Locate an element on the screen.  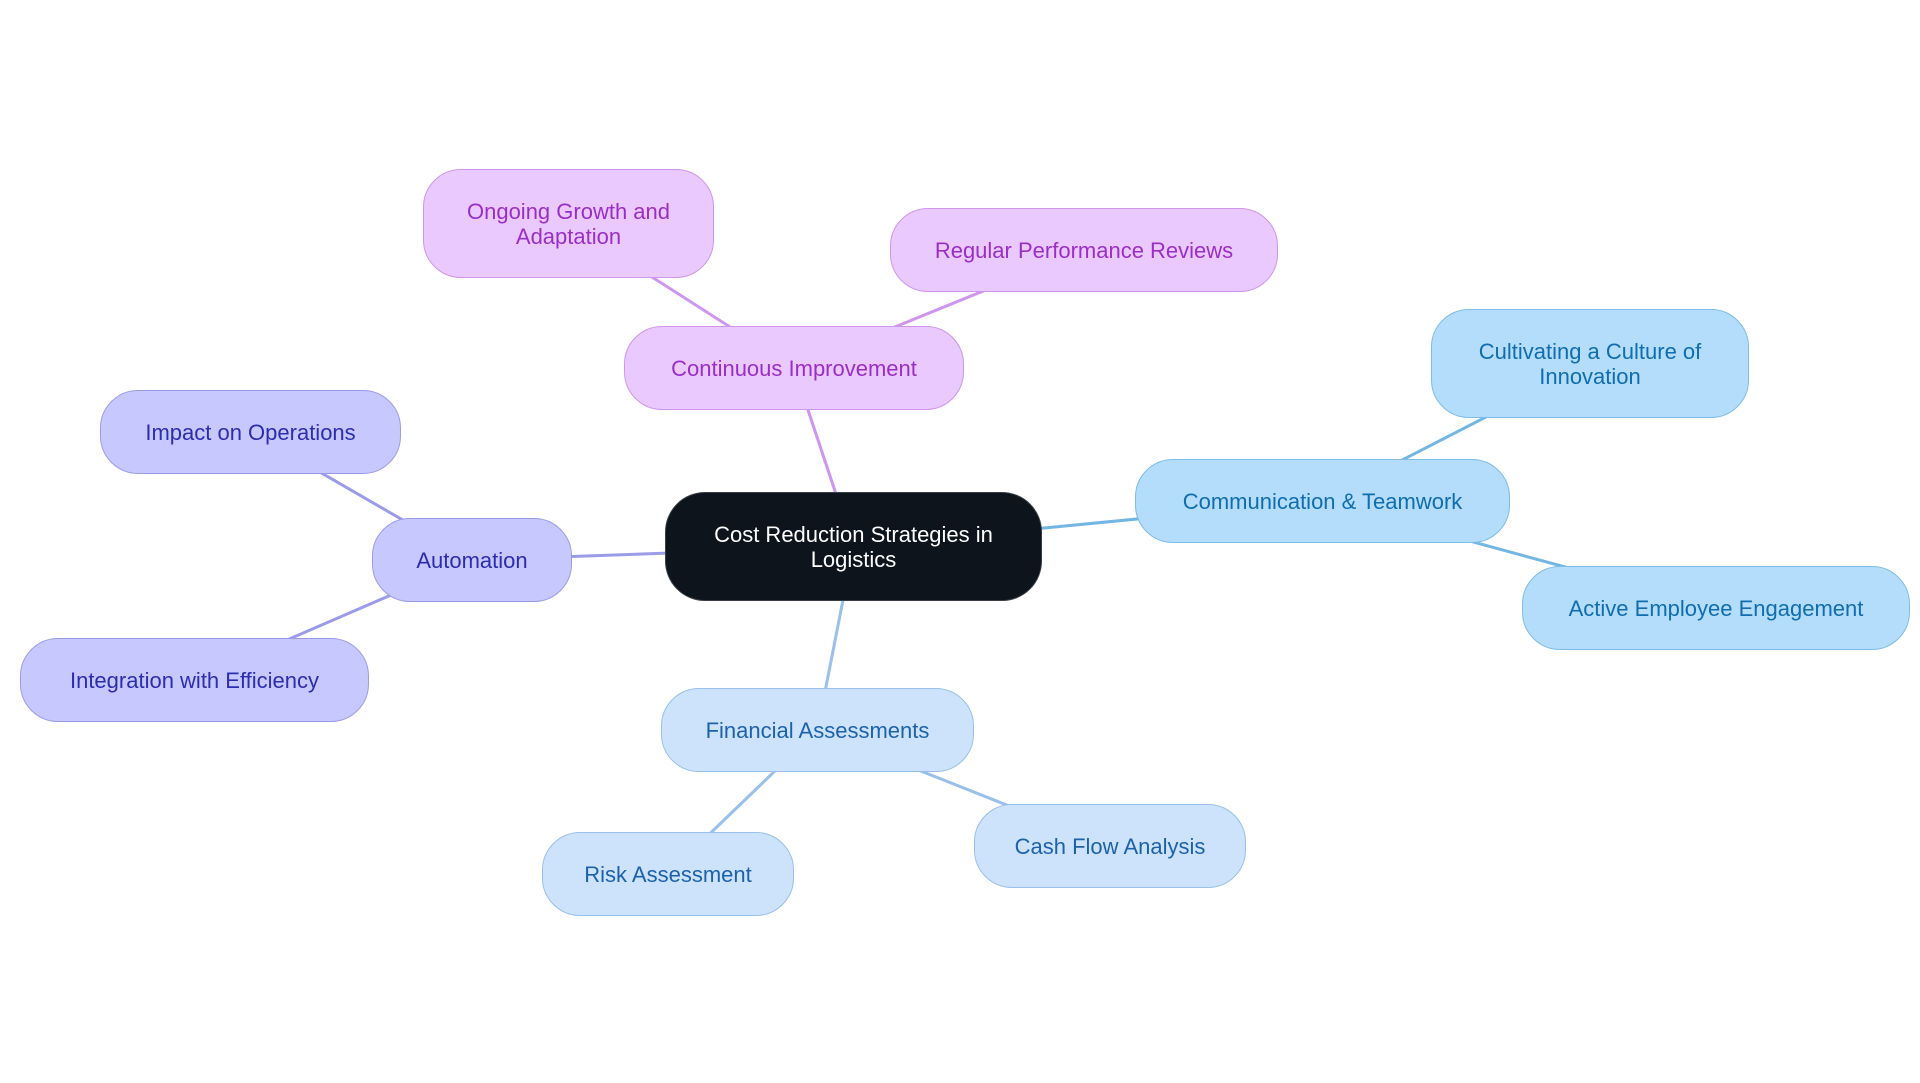
node-financial-assessments: Financial Assessments is located at coordinates (817, 730).